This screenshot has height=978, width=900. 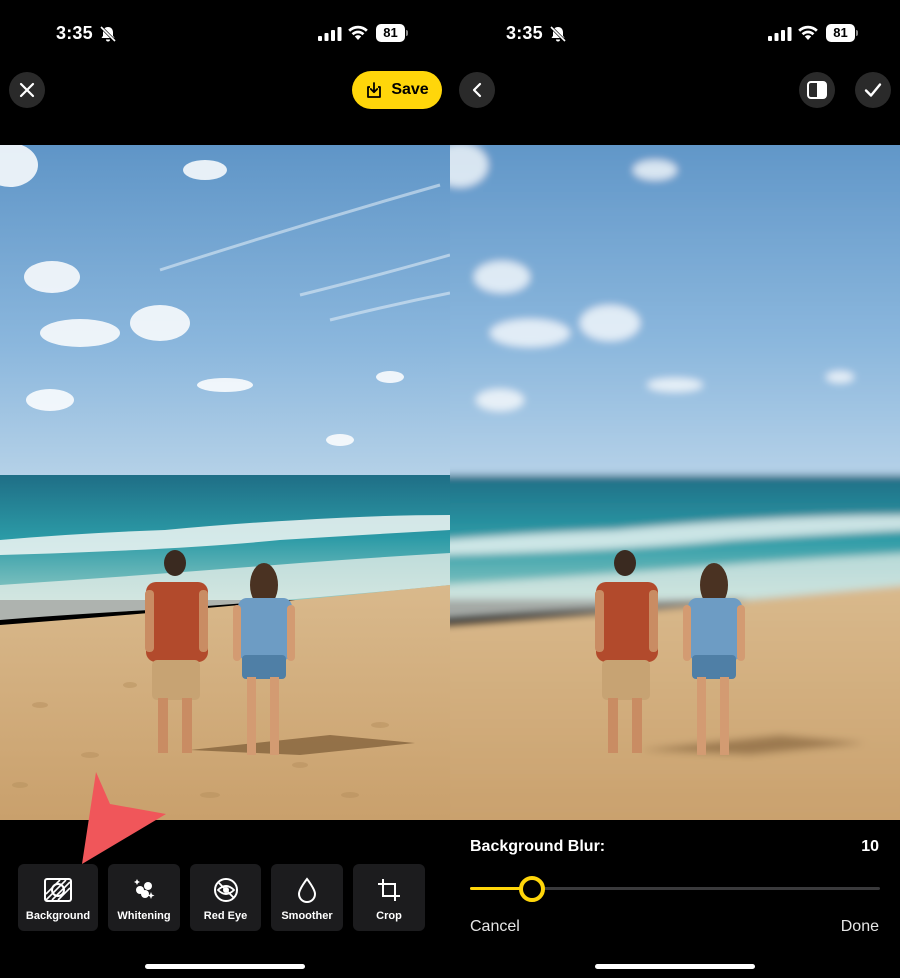 I want to click on eye-icon, so click(x=225, y=890).